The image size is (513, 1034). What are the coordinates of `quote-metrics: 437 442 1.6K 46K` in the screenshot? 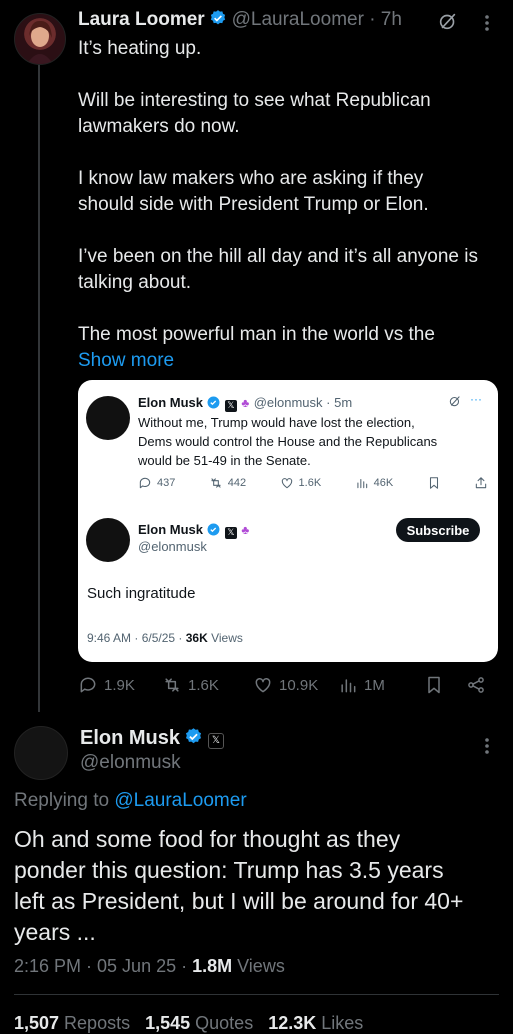 It's located at (313, 483).